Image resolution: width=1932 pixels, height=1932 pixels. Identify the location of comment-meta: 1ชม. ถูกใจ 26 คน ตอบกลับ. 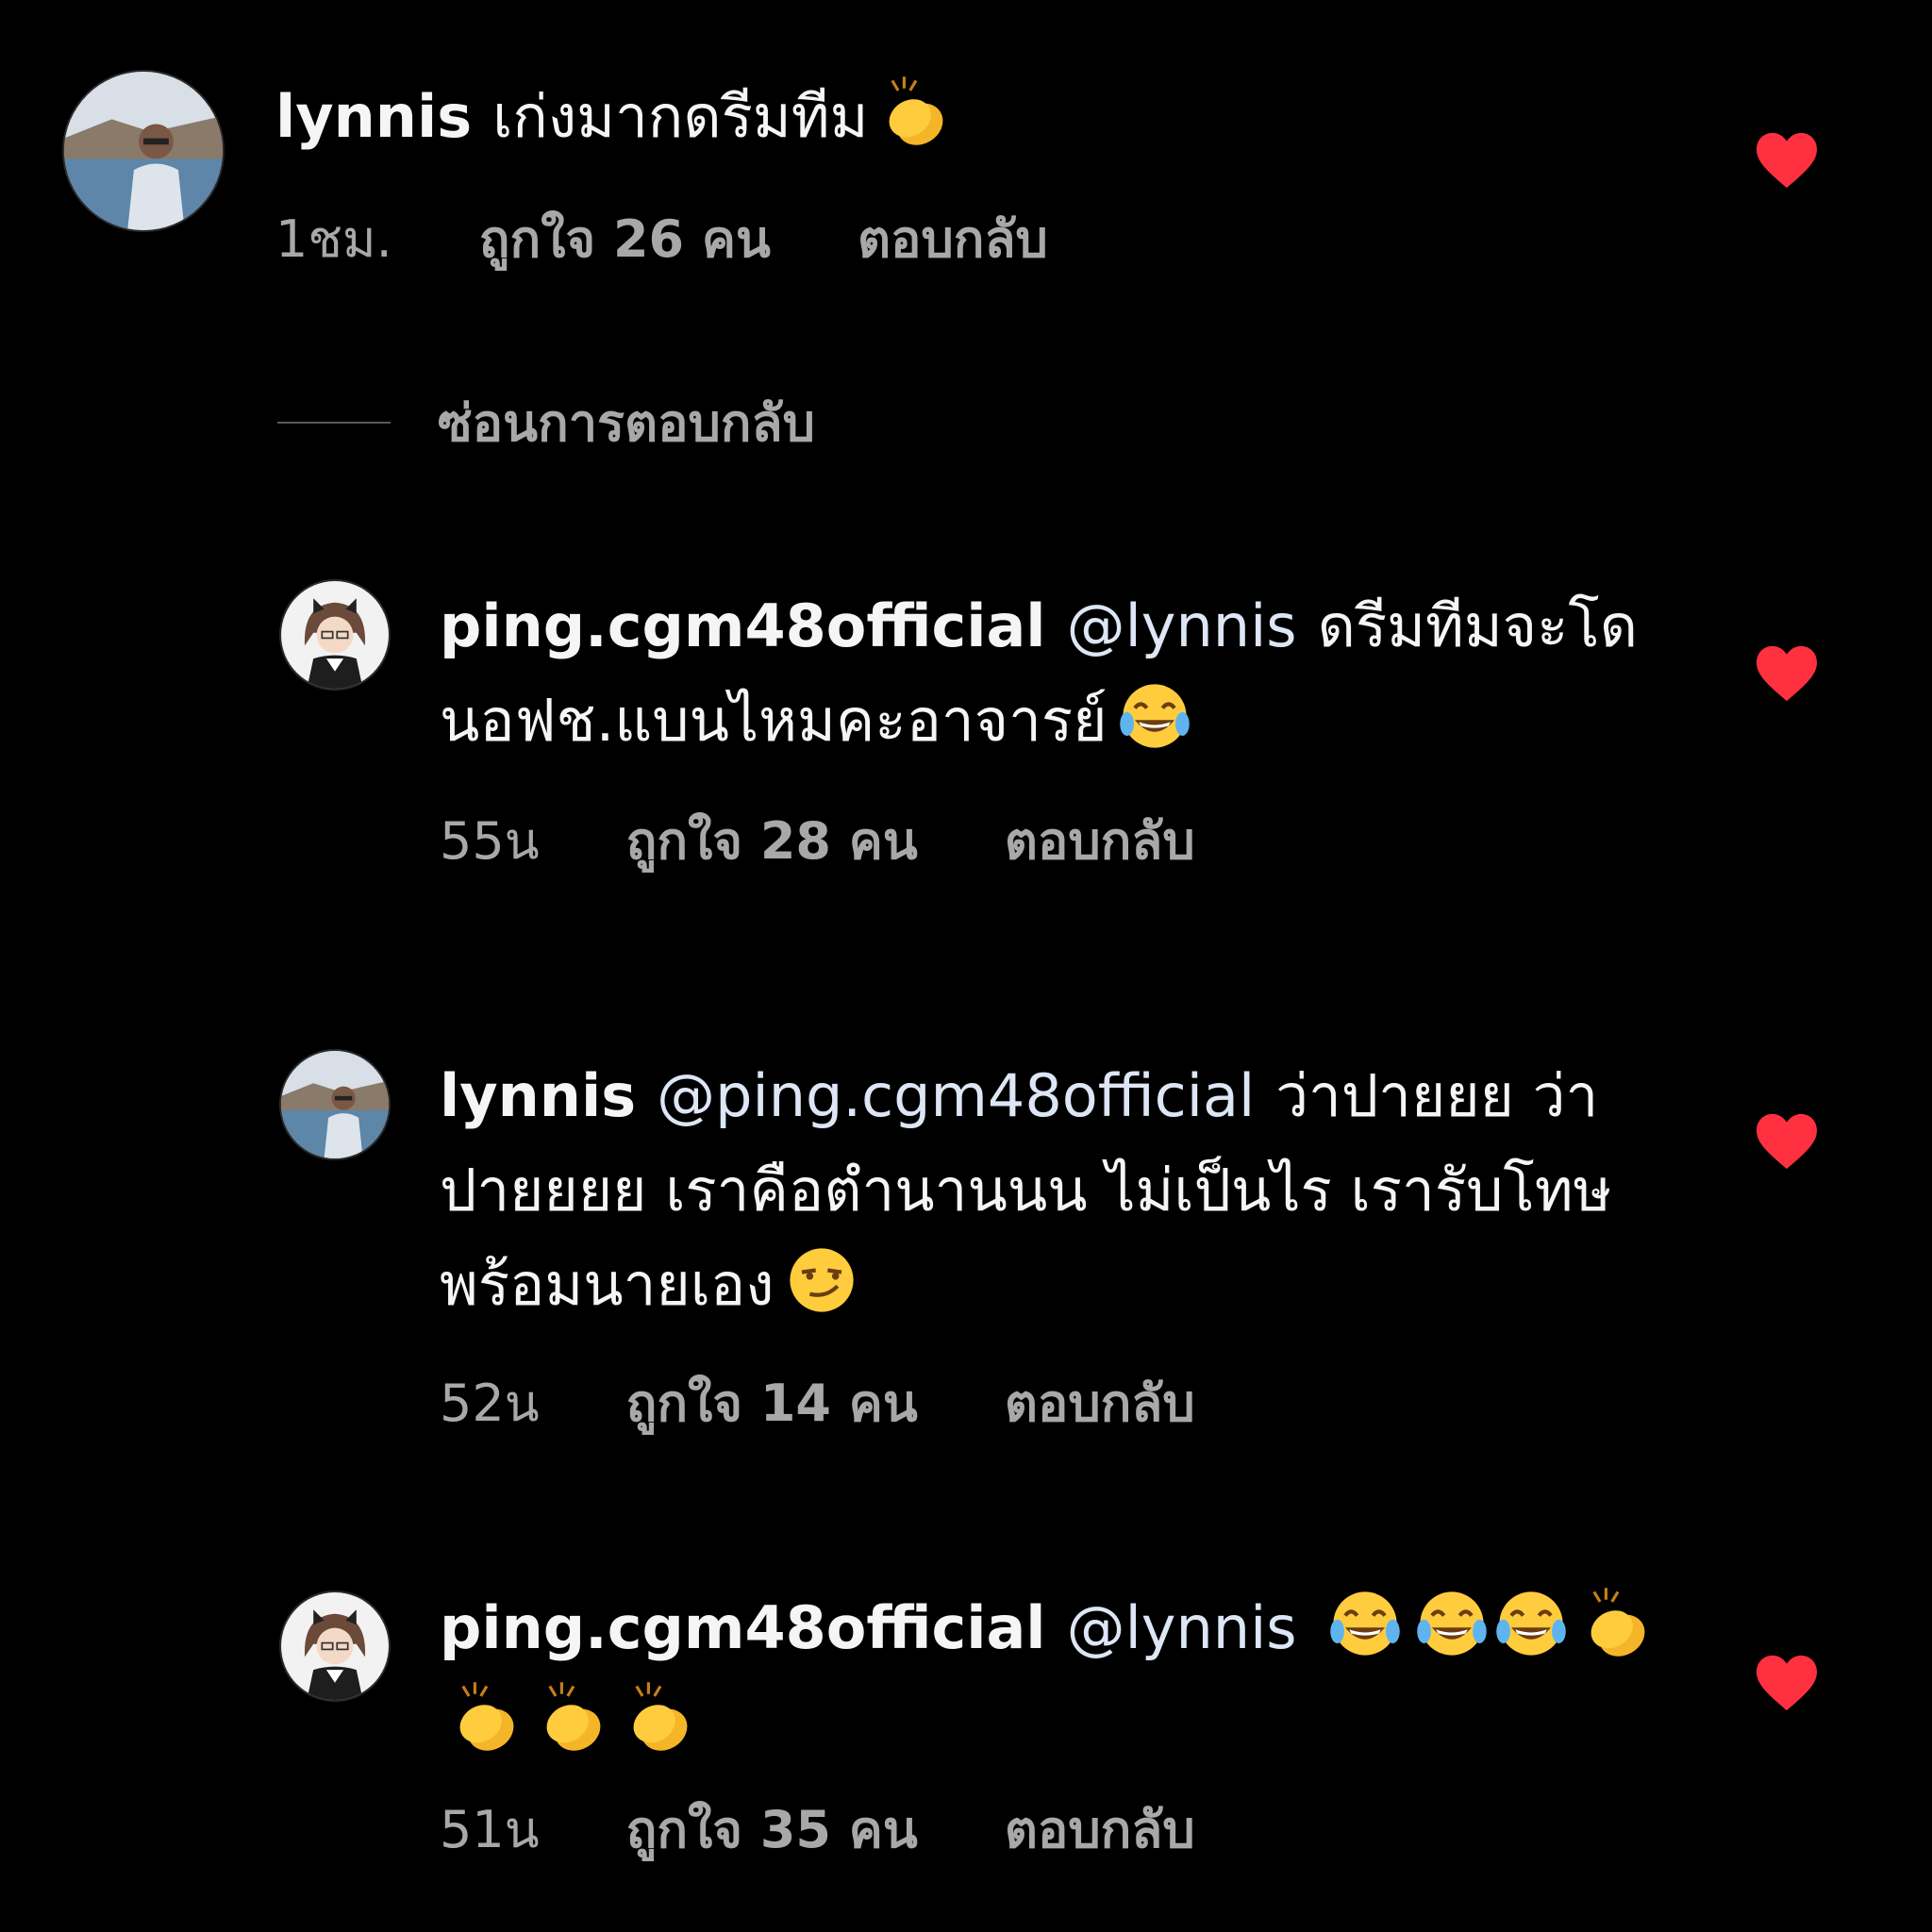
(661, 239).